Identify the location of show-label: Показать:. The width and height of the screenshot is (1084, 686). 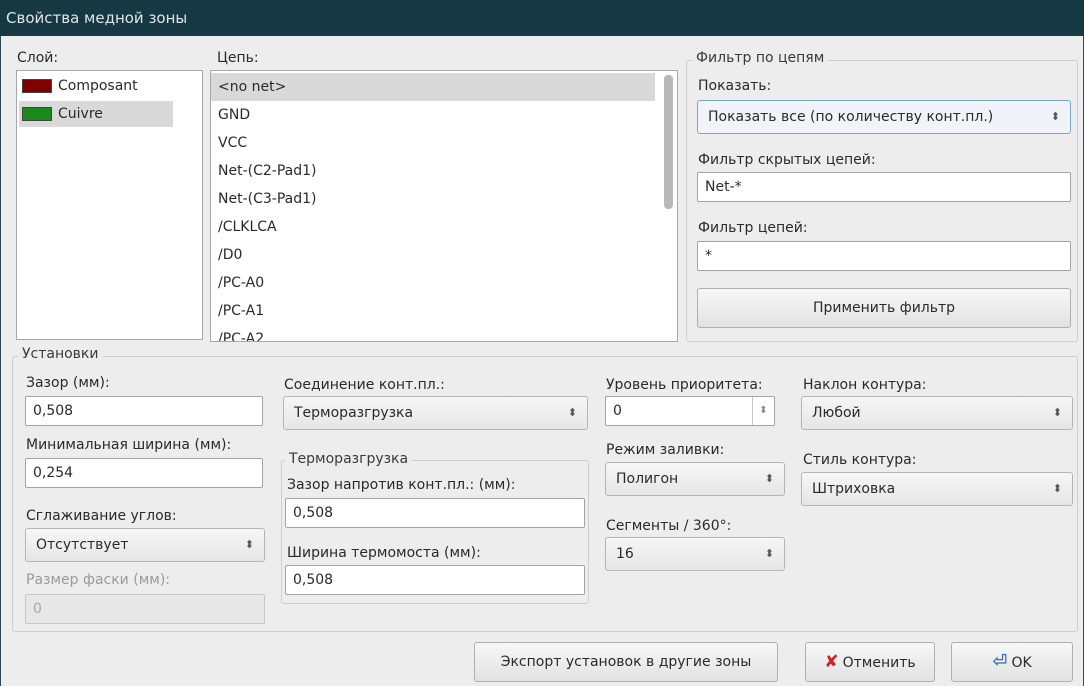
(735, 86).